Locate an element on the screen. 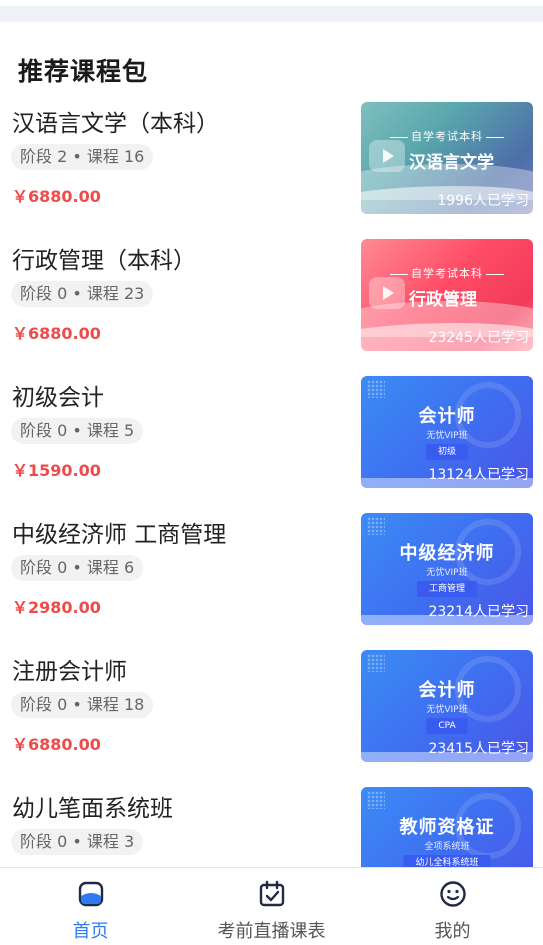 This screenshot has width=543, height=945. course-thumbnail: 中级经济师 无忧VIP班 工商管理 23214人已学习 is located at coordinates (447, 569).